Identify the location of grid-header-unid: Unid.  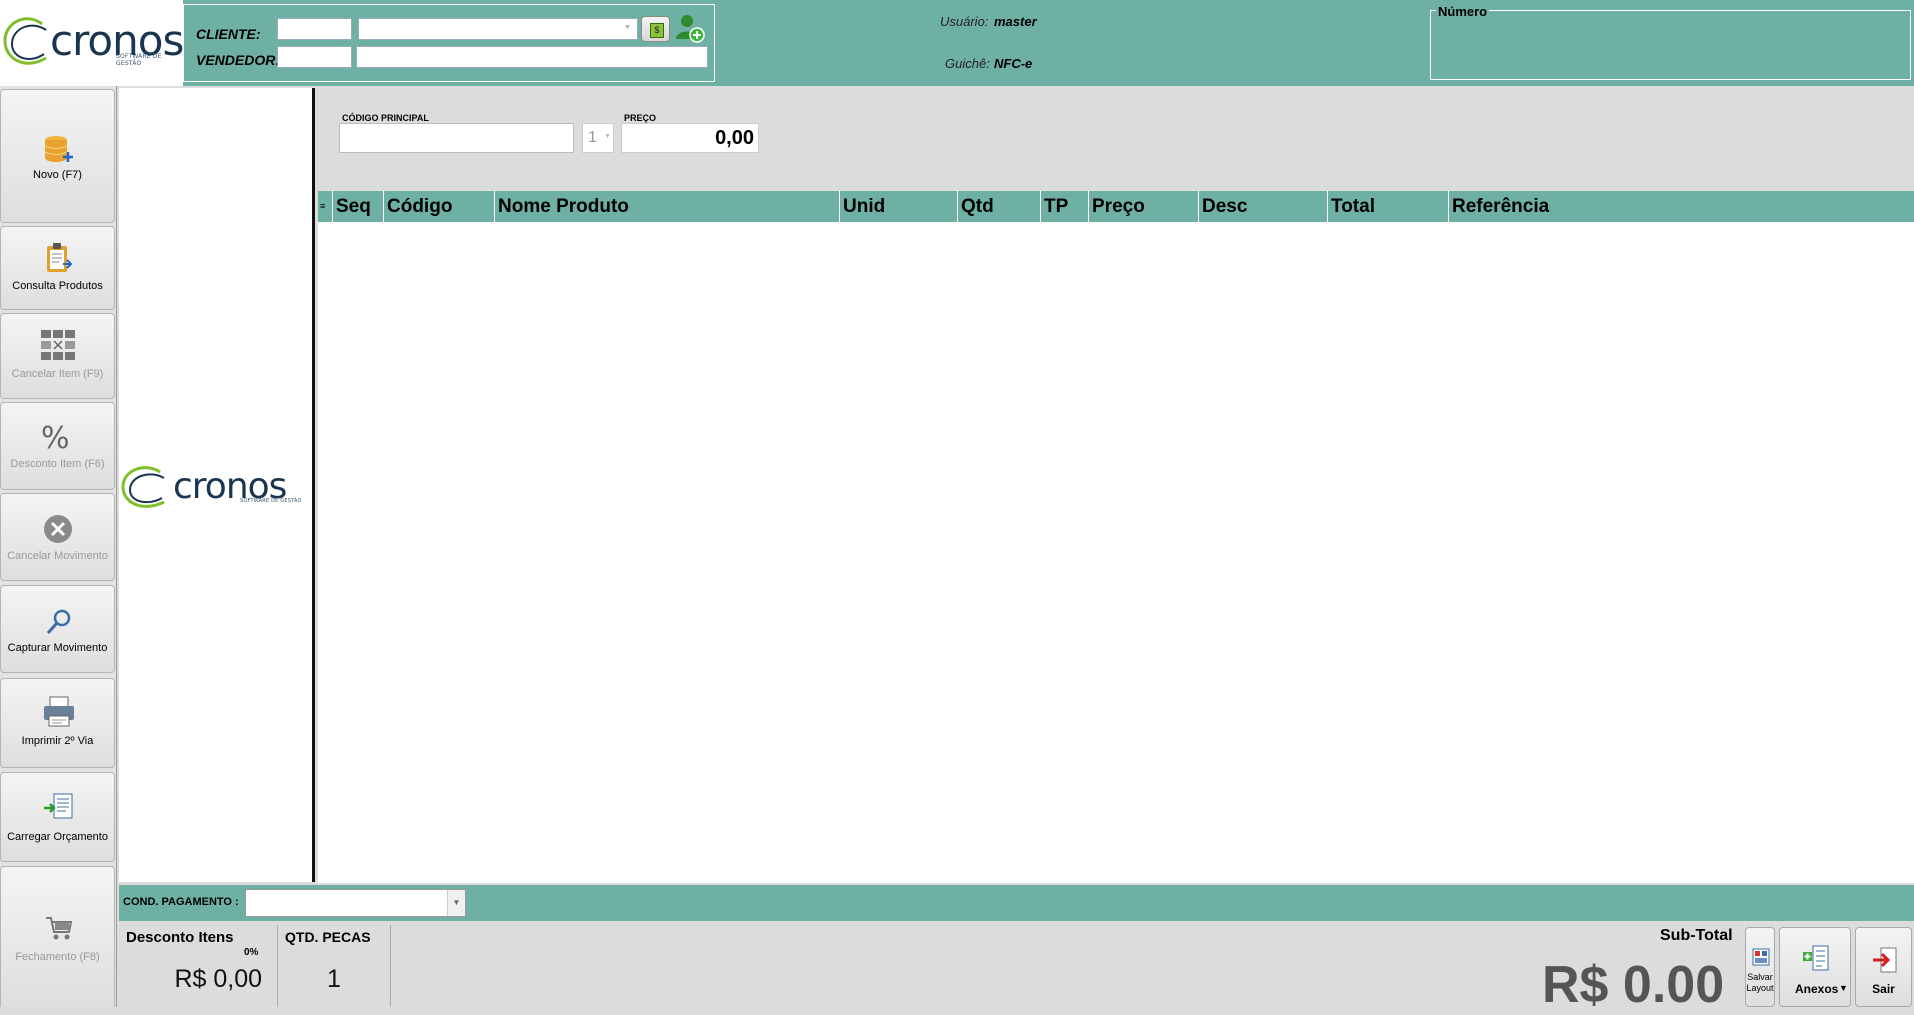
(899, 206).